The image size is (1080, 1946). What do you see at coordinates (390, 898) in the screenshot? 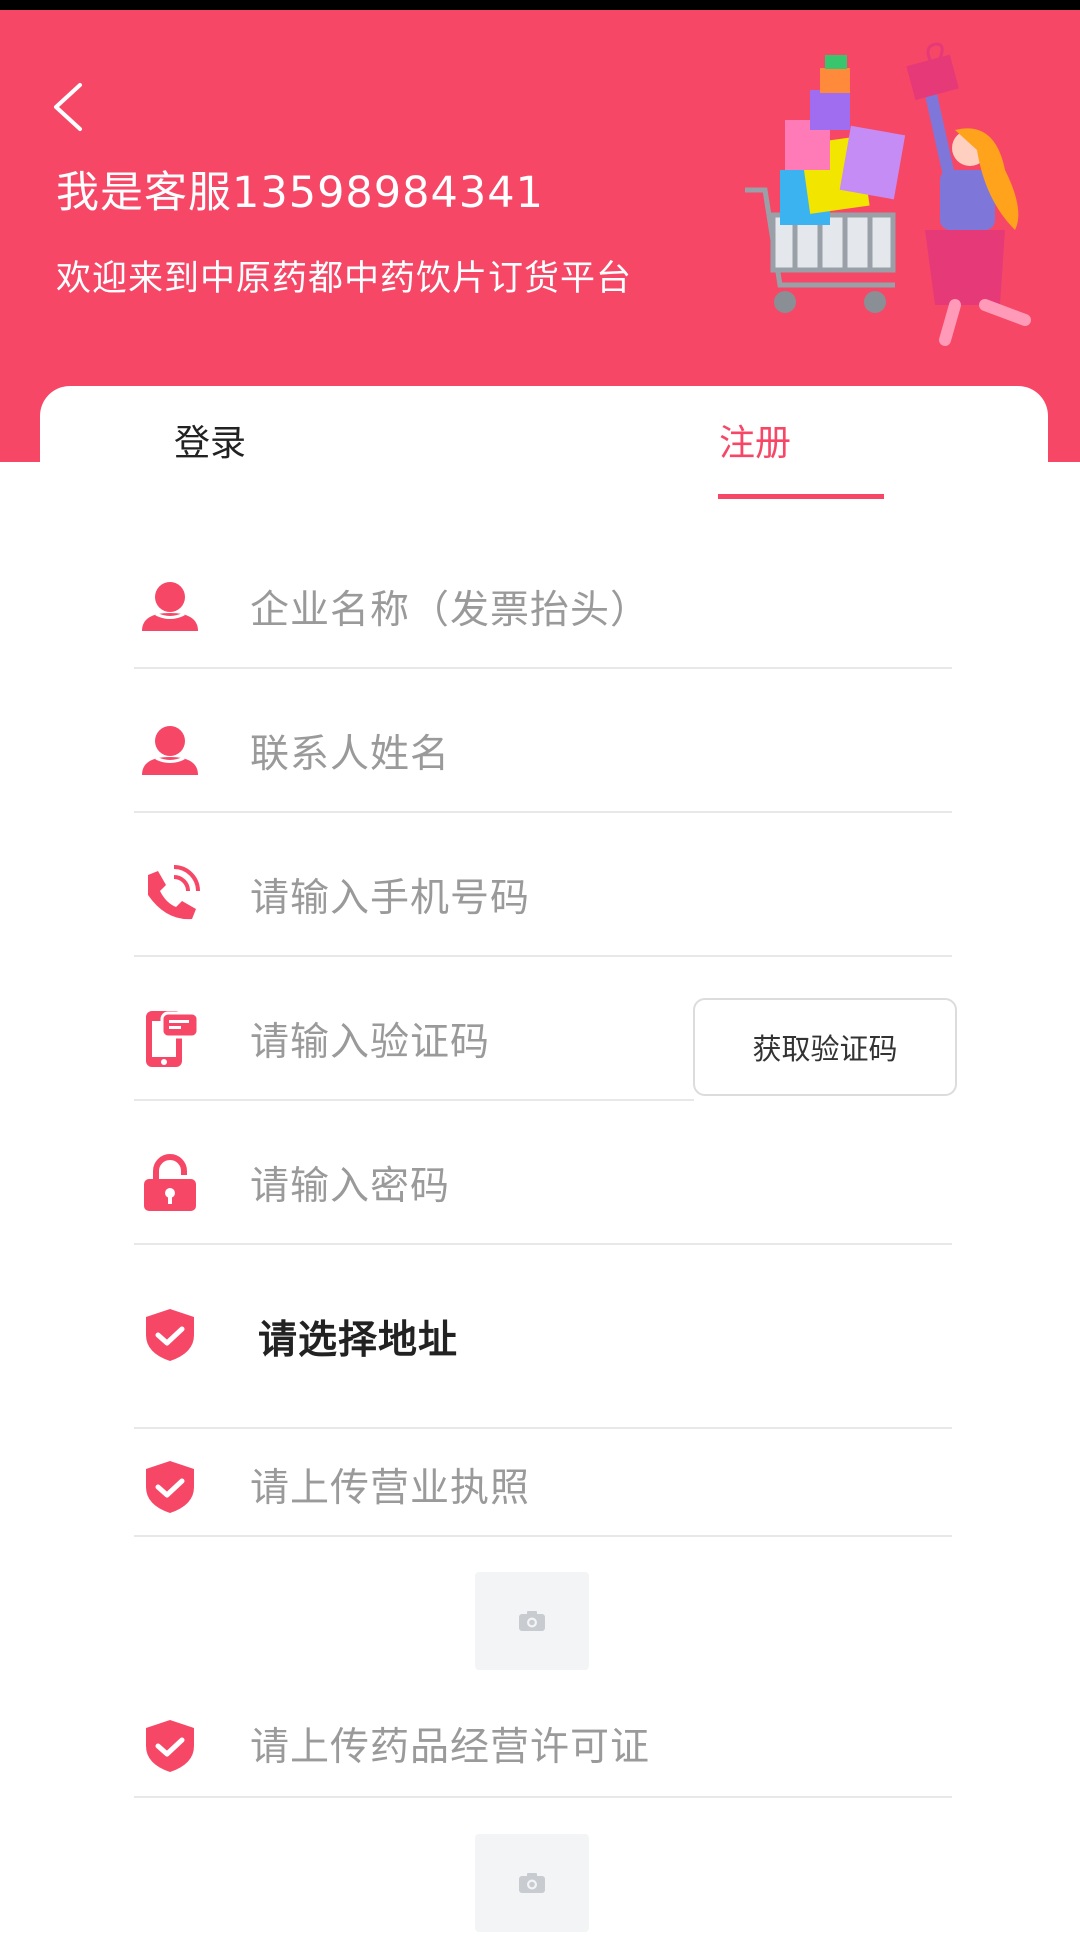
I see `phone-placeholder: 请输入手机号码` at bounding box center [390, 898].